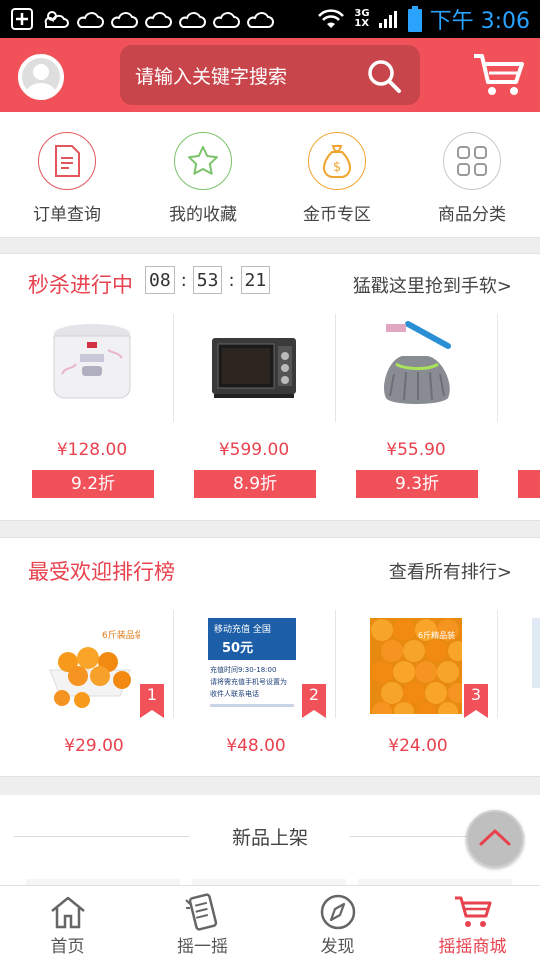  I want to click on search-icon, so click(384, 78).